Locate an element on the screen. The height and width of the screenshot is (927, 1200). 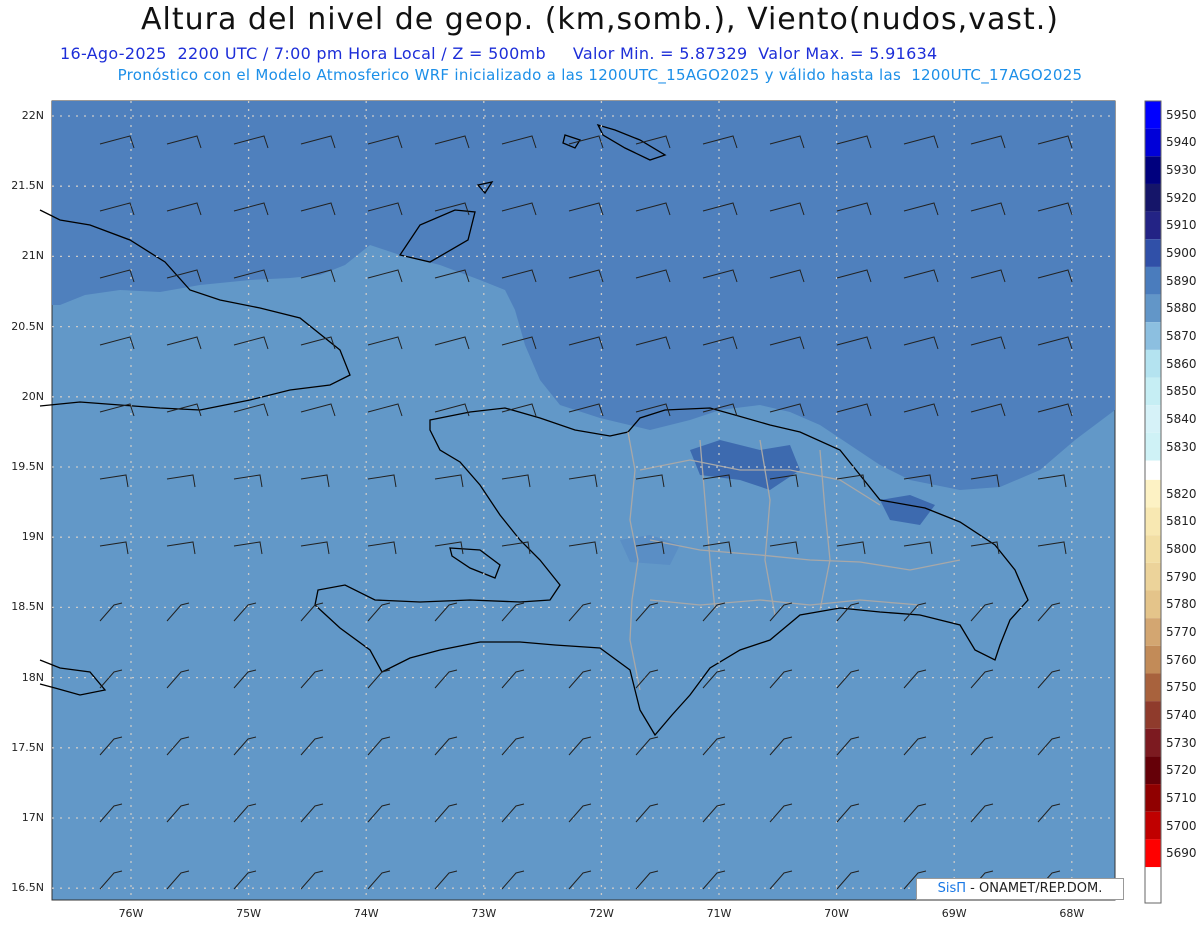
colorbar-level-label: 5700 is located at coordinates (1181, 825).